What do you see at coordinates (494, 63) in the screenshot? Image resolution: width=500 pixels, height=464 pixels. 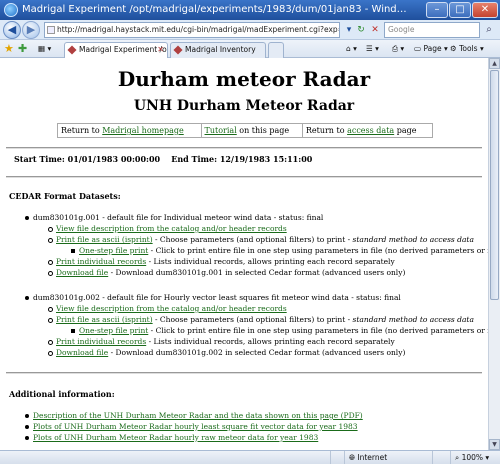 I see `scroll-up-arrow-icon: ▲` at bounding box center [494, 63].